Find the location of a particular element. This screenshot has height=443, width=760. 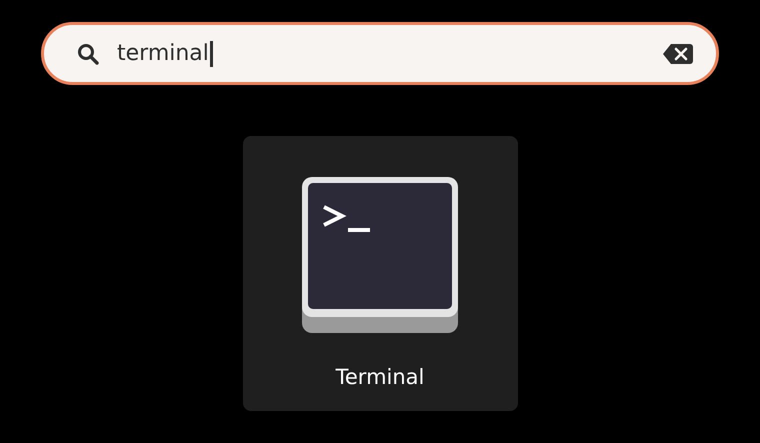

search-icon is located at coordinates (88, 53).